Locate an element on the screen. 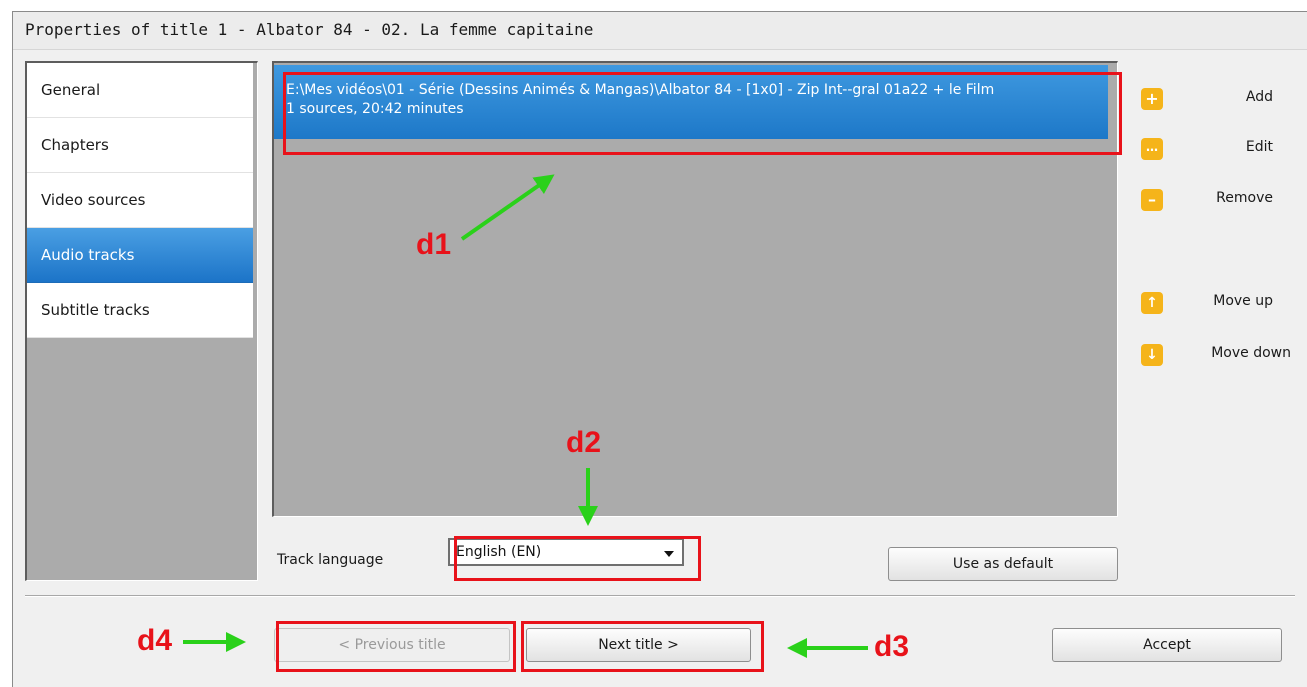 This screenshot has height=687, width=1307. plus-icon: + is located at coordinates (1152, 99).